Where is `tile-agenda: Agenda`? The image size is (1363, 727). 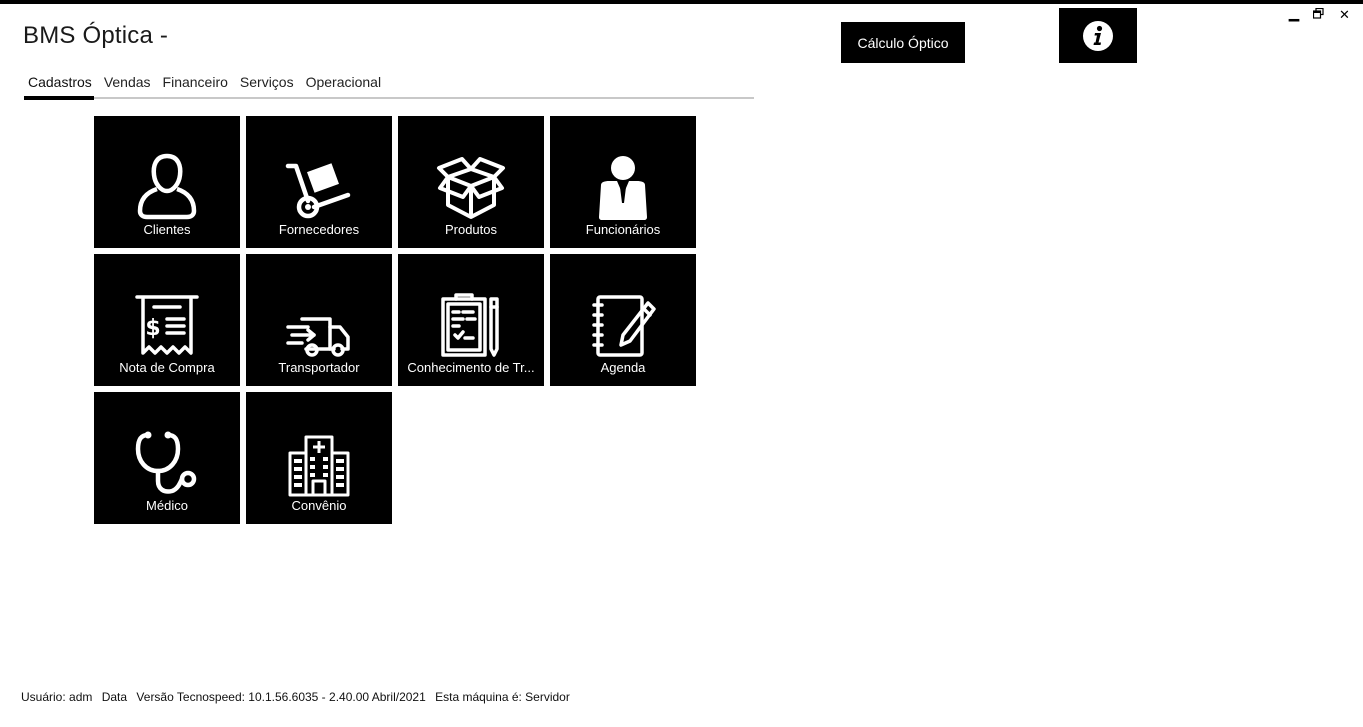
tile-agenda: Agenda is located at coordinates (623, 320).